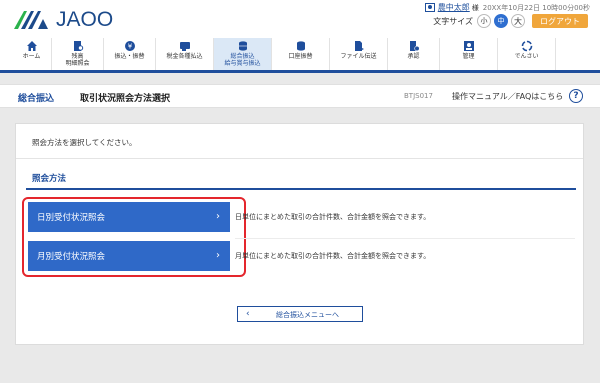  Describe the element at coordinates (71, 218) in the screenshot. I see `button-label: 日別受付状況照会` at that location.